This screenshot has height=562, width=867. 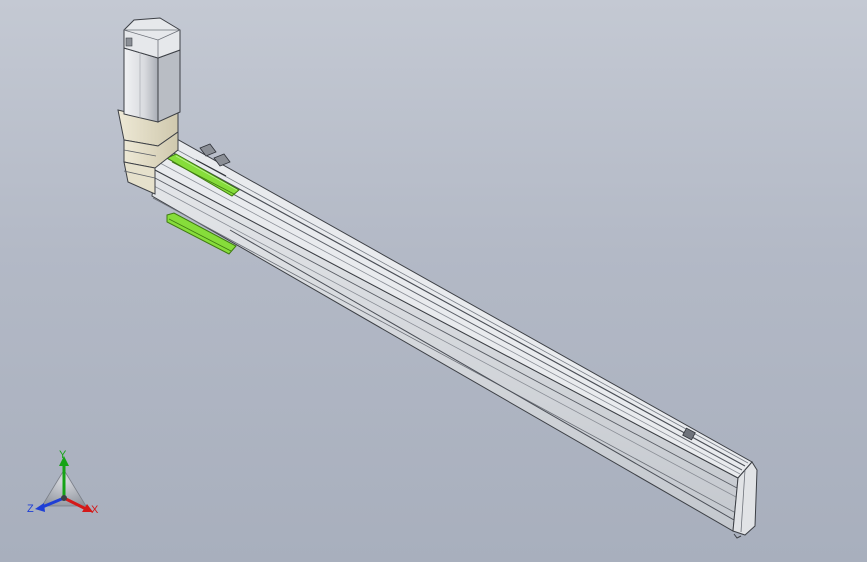 I want to click on motor-side, so click(x=141, y=85).